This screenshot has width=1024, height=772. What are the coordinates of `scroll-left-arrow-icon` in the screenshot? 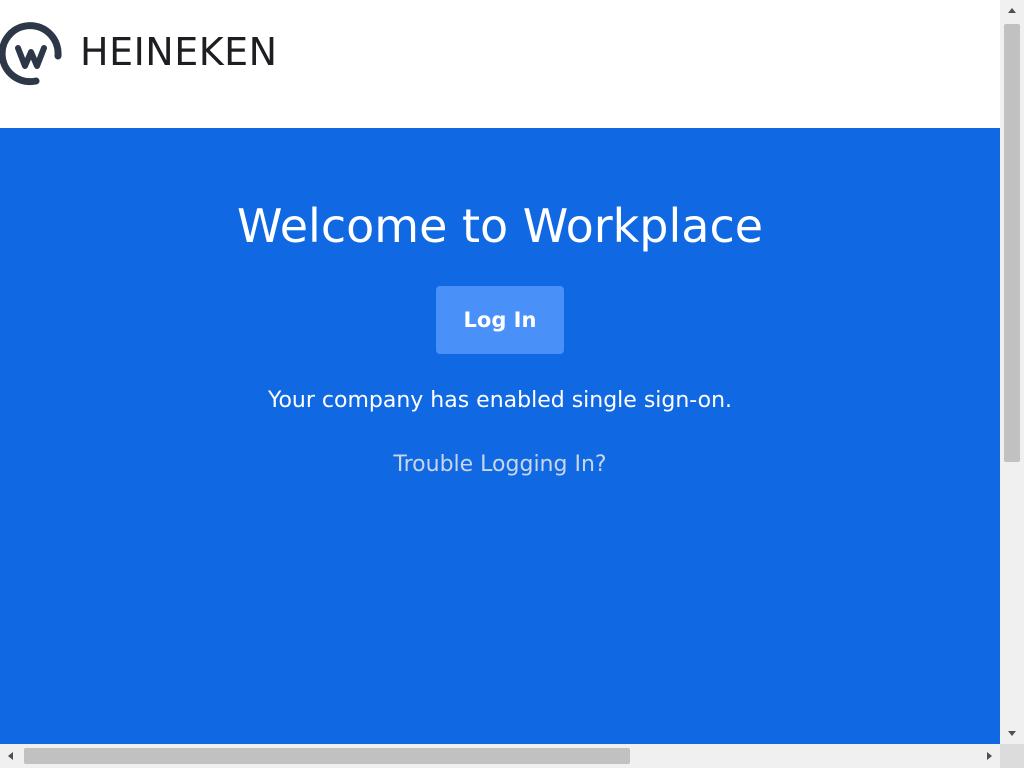 It's located at (10, 756).